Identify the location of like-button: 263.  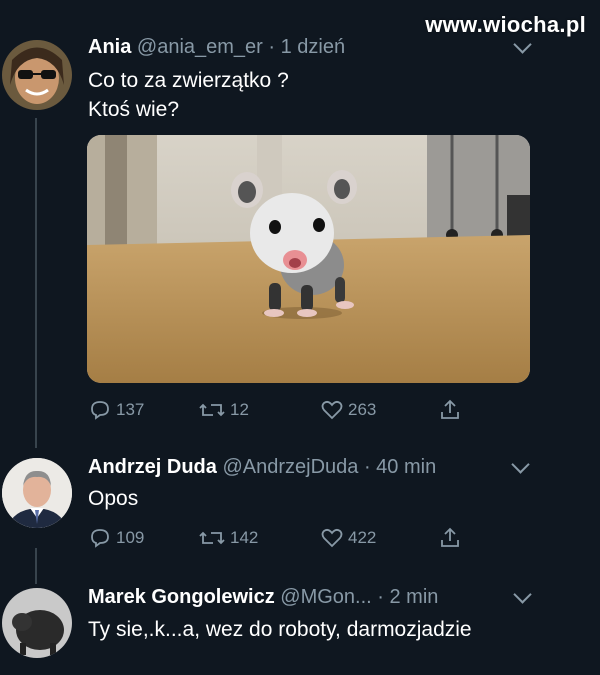
(348, 410).